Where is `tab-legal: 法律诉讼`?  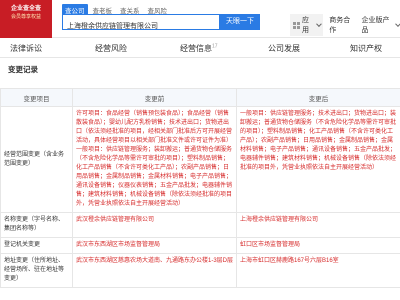
tab-legal: 法律诉讼 is located at coordinates (26, 48).